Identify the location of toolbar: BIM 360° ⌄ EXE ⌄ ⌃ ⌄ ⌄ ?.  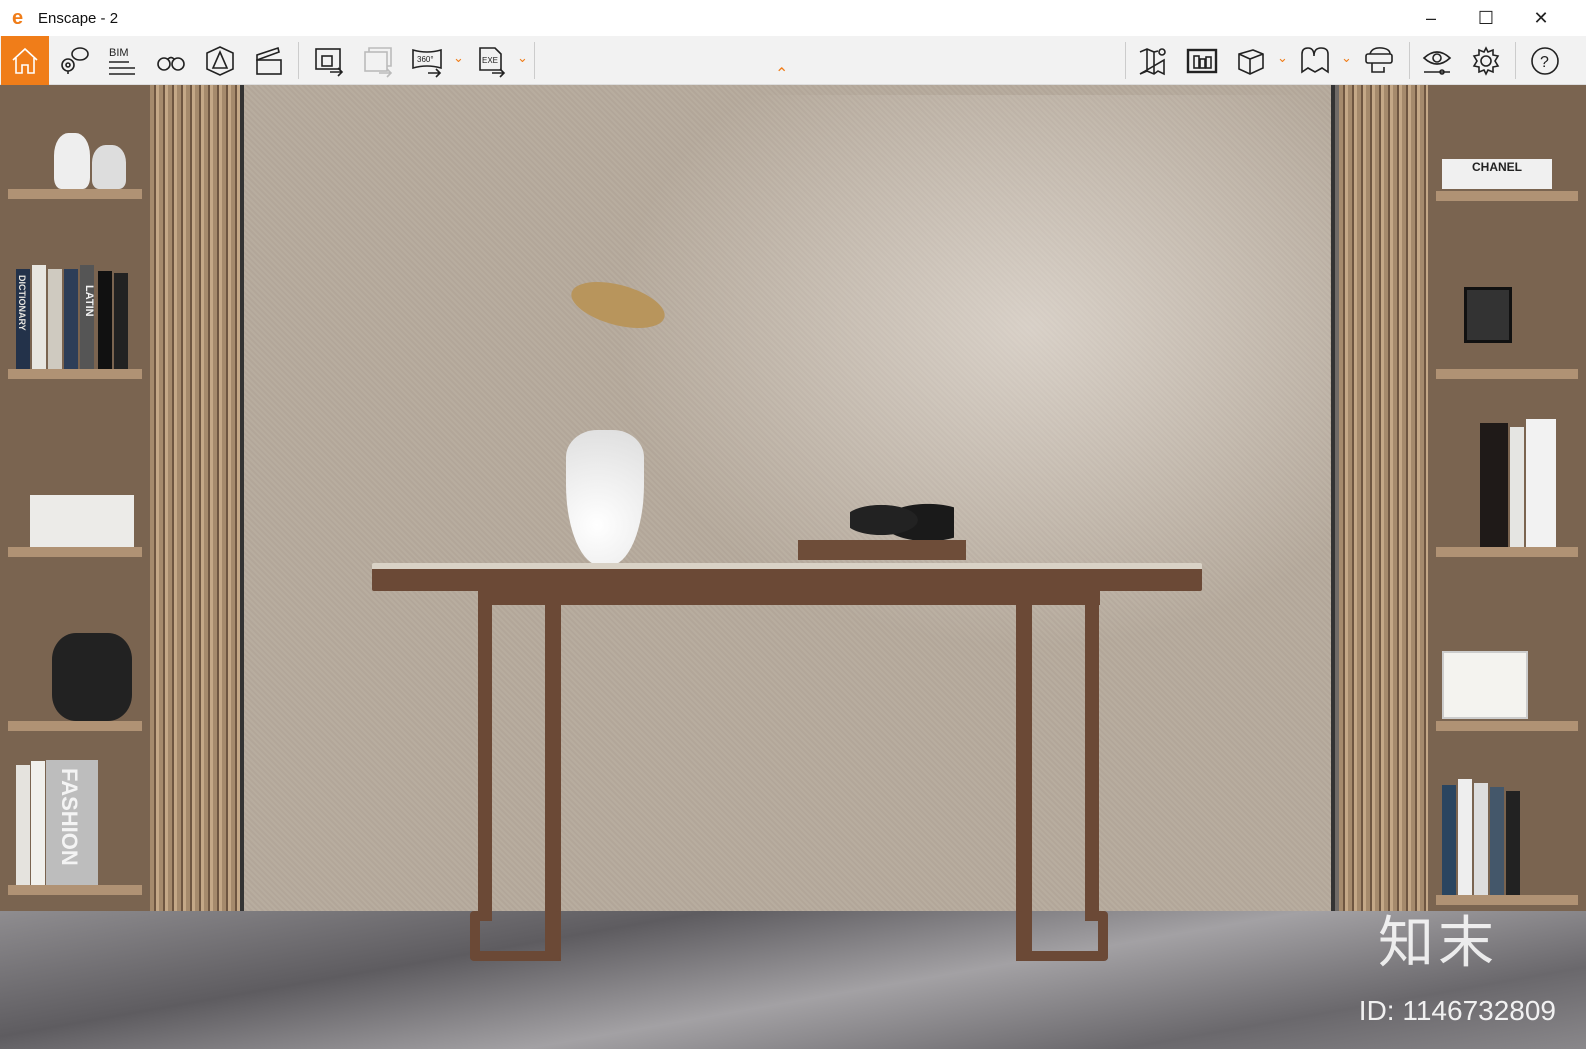
(793, 60).